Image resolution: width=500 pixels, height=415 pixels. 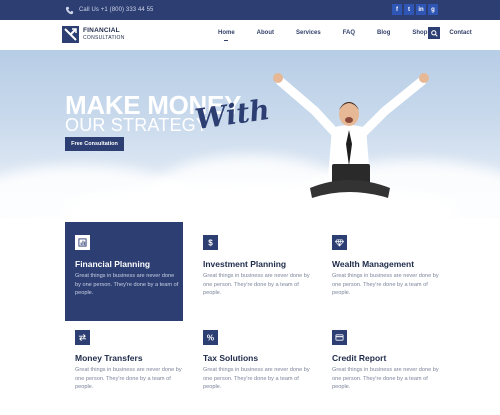 What do you see at coordinates (409, 9) in the screenshot?
I see `twitter-icon: t` at bounding box center [409, 9].